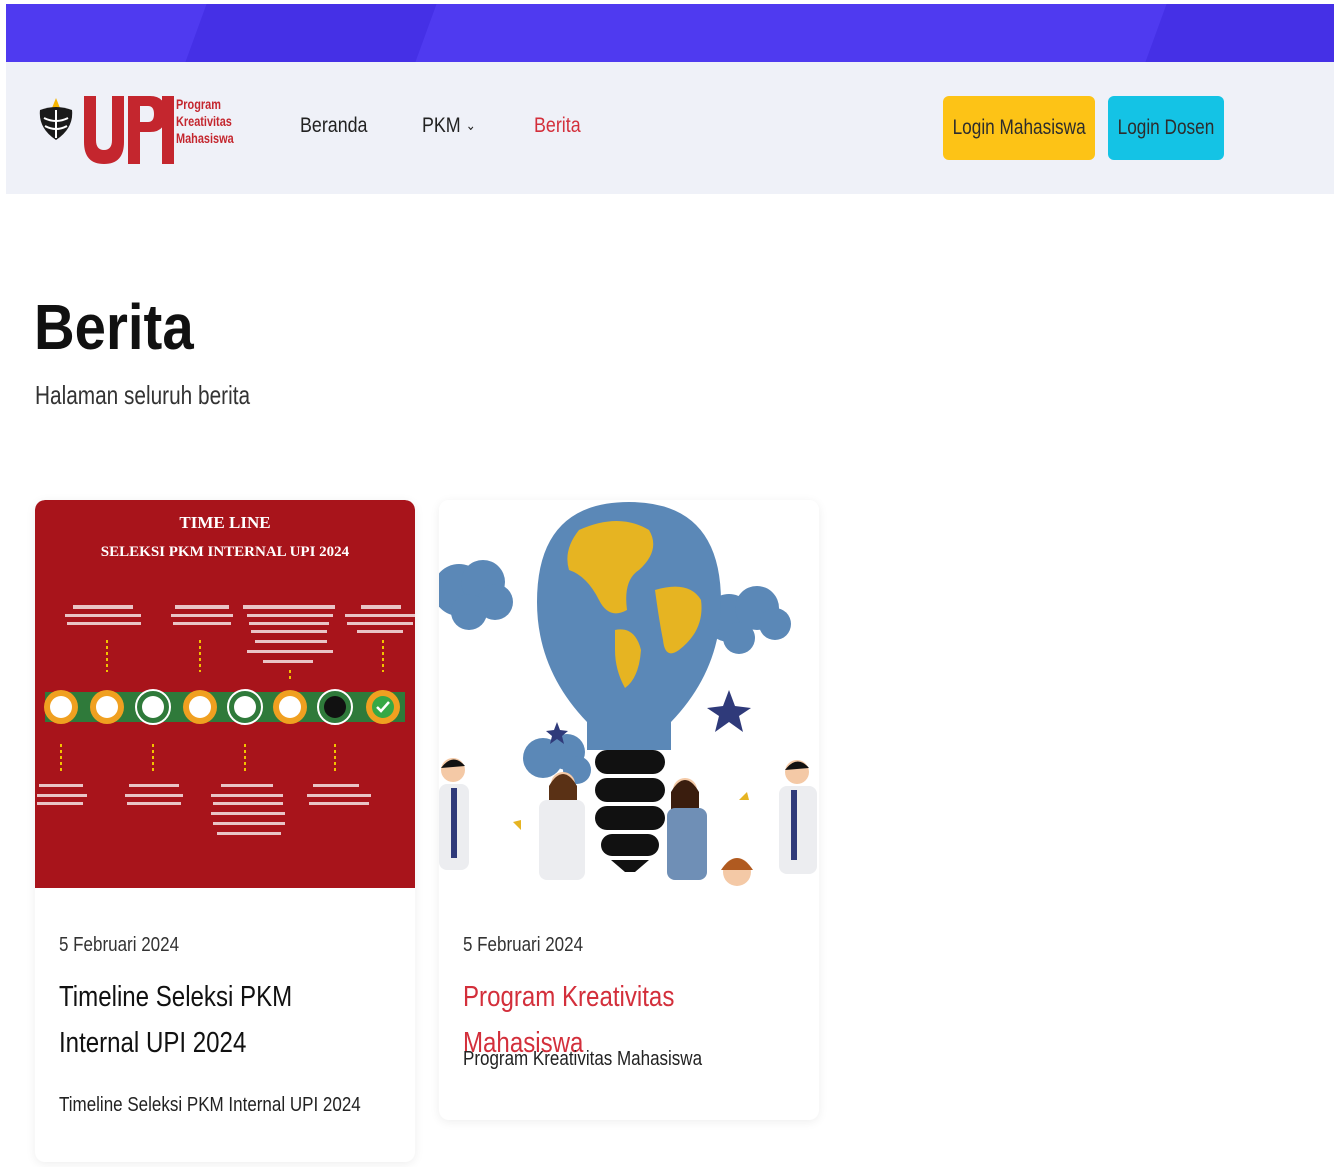 This screenshot has width=1340, height=1167. I want to click on chevron-down-icon: ⌄, so click(470, 125).